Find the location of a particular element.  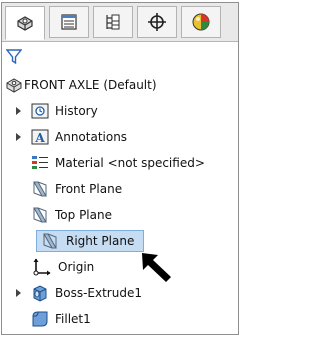

configuration-icon is located at coordinates (113, 22).